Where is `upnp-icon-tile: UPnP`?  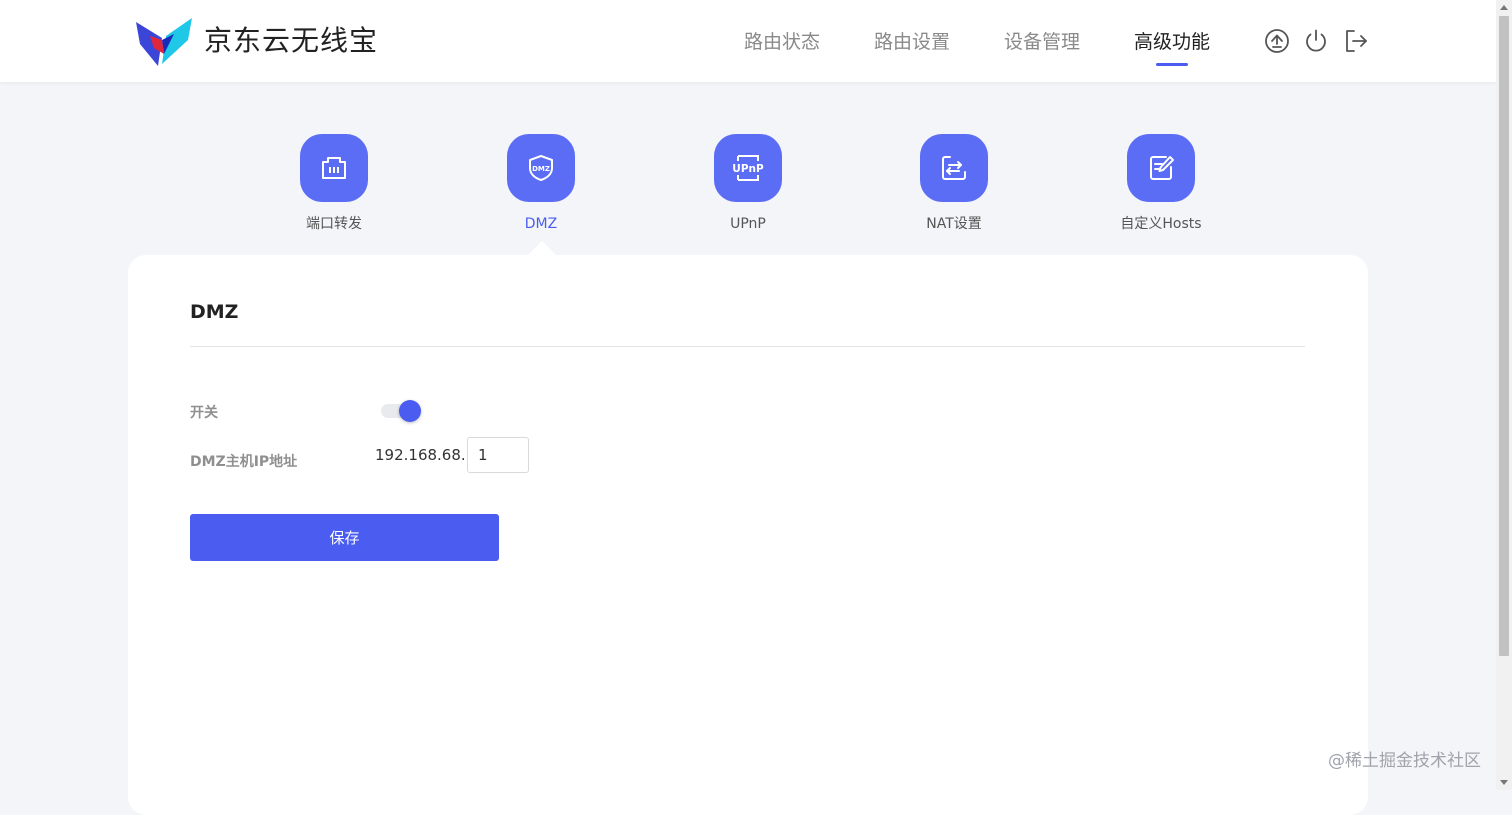 upnp-icon-tile: UPnP is located at coordinates (748, 168).